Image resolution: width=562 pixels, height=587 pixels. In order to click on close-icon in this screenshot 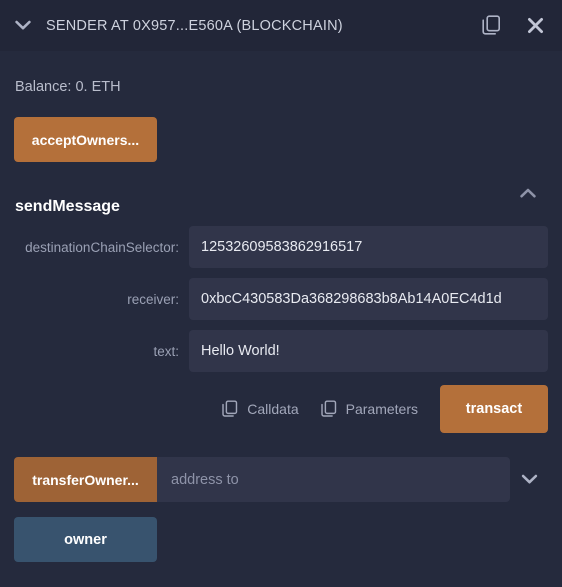, I will do `click(535, 25)`.